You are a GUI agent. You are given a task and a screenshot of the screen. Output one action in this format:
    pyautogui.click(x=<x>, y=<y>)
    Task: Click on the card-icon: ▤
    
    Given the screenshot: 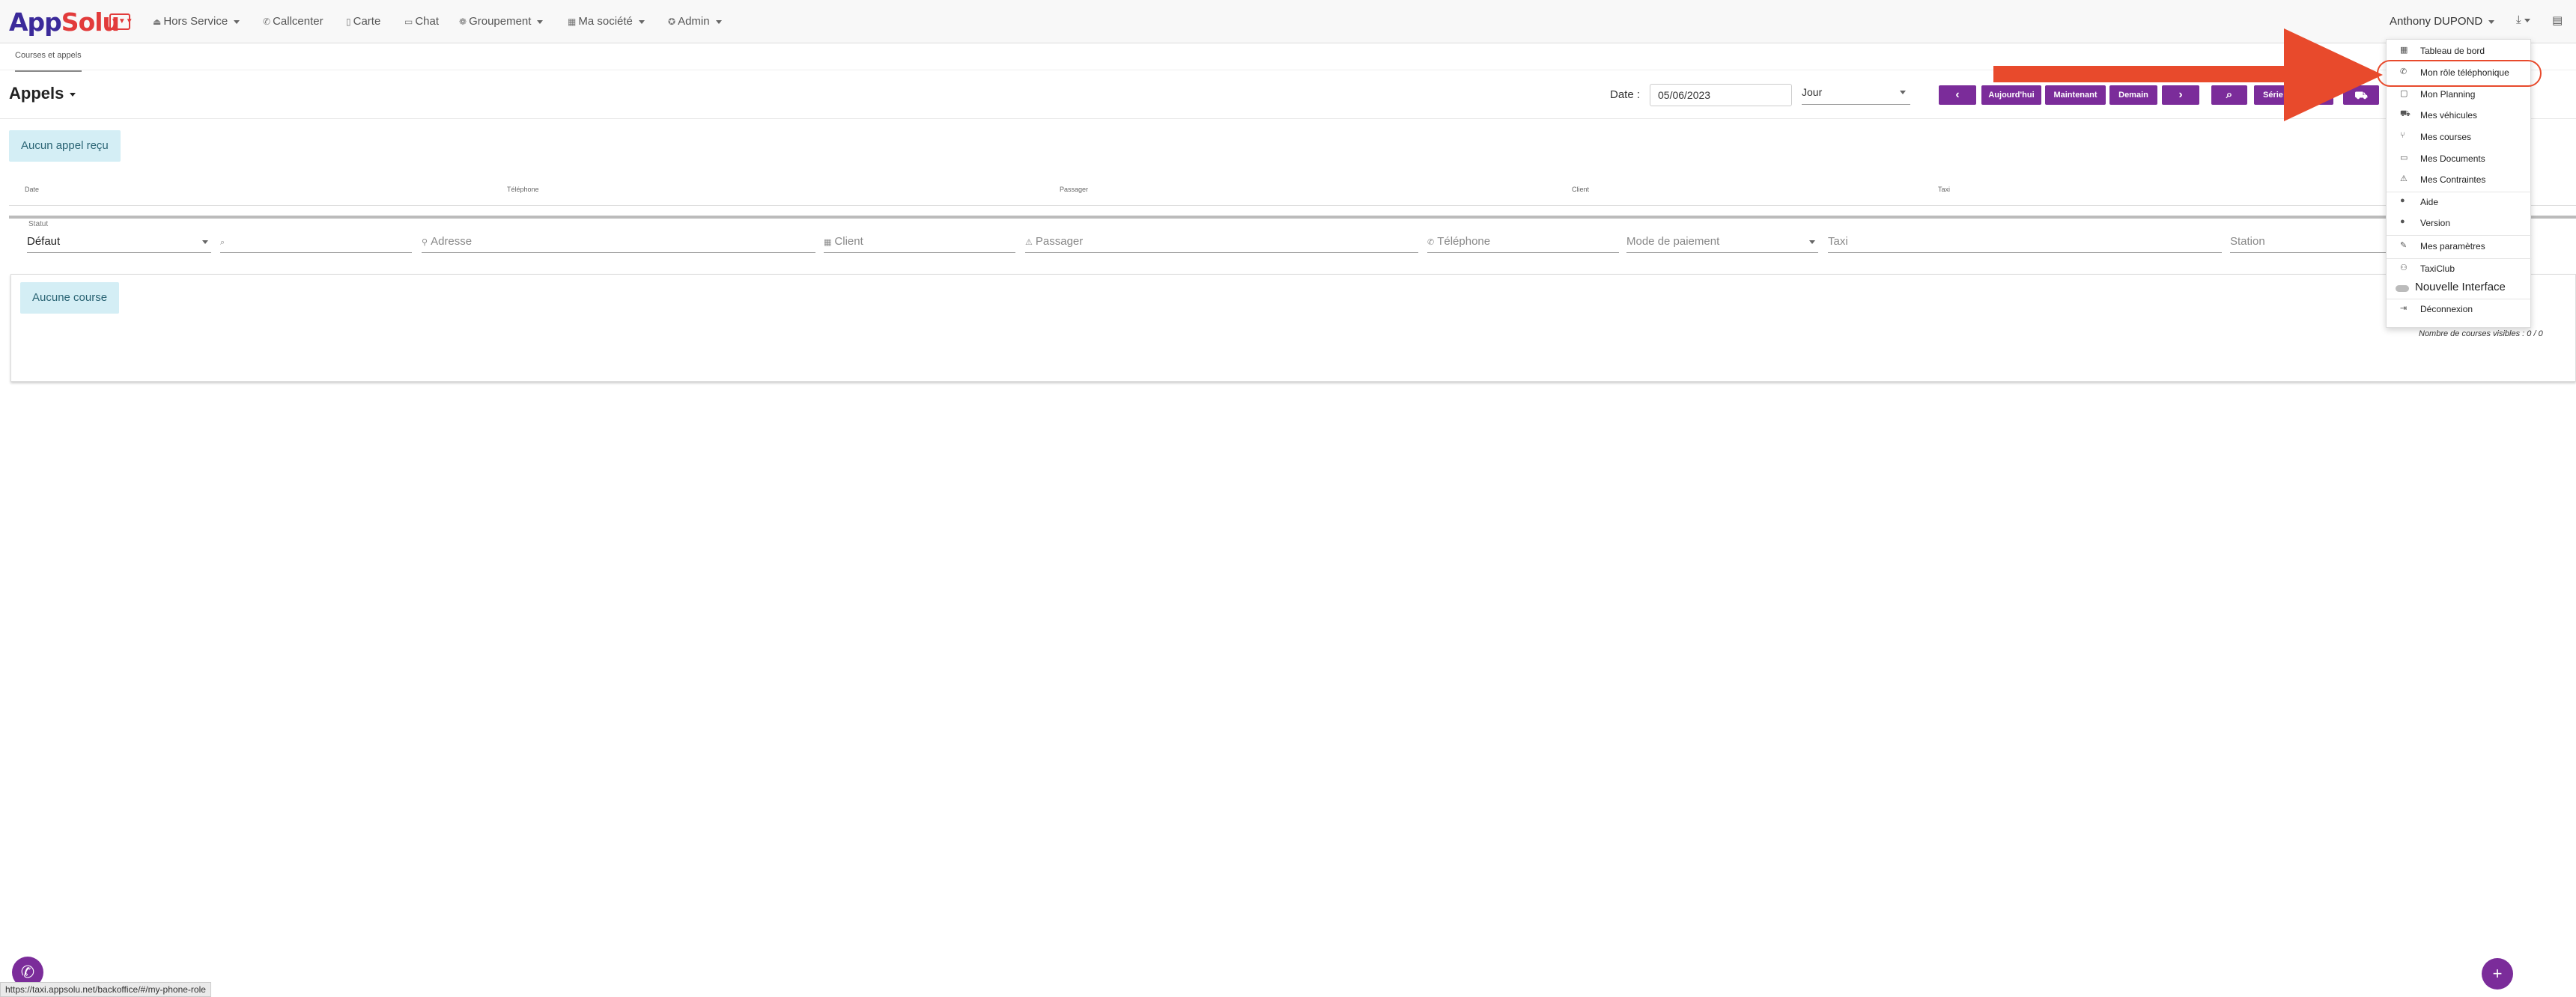 What is the action you would take?
    pyautogui.click(x=2557, y=20)
    